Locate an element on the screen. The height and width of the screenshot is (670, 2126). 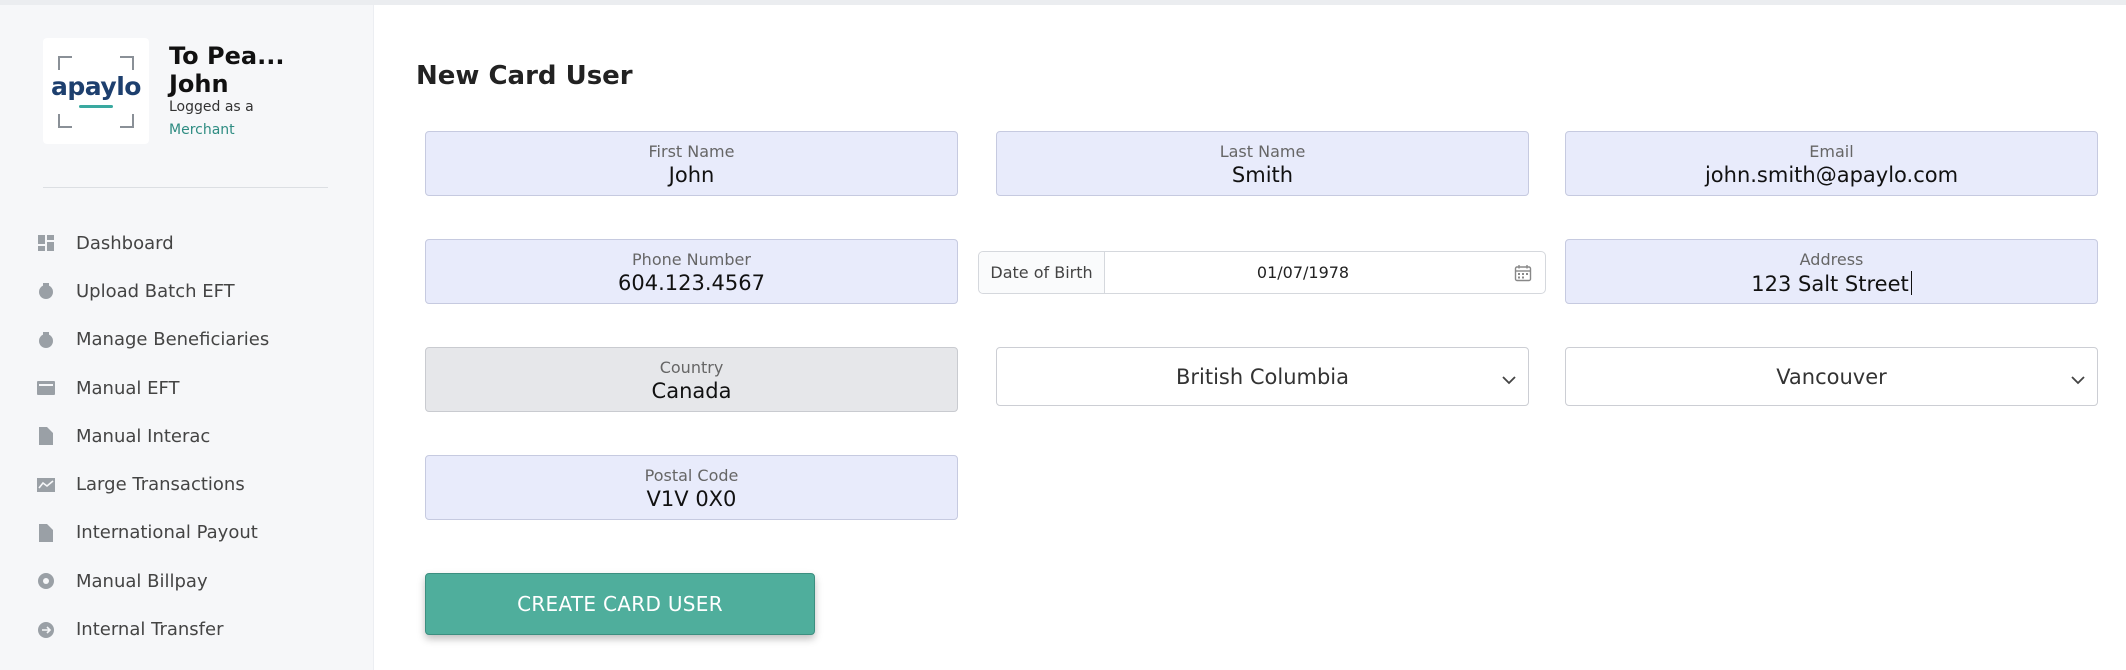
calendar-icon is located at coordinates (1523, 272).